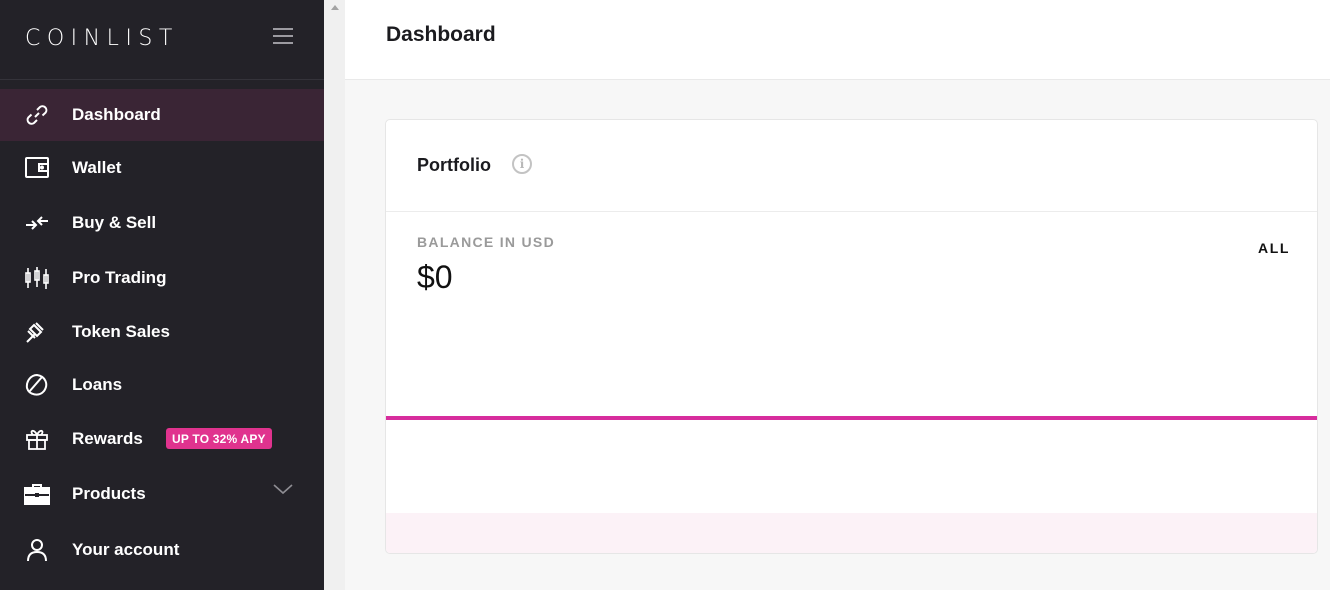 Image resolution: width=1330 pixels, height=590 pixels. What do you see at coordinates (441, 34) in the screenshot?
I see `page-title: Dashboard` at bounding box center [441, 34].